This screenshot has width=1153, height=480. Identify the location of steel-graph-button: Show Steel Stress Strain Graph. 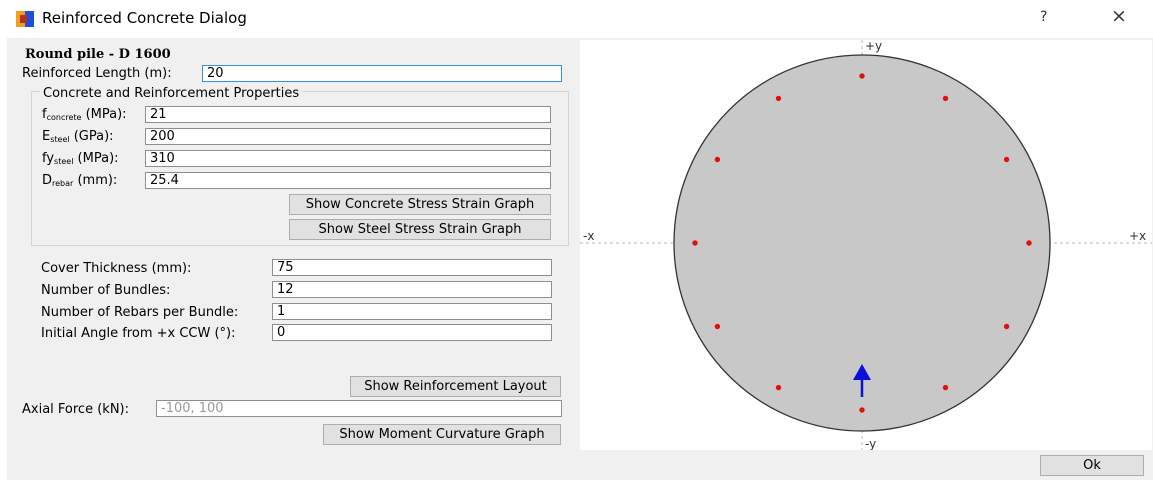
(420, 229).